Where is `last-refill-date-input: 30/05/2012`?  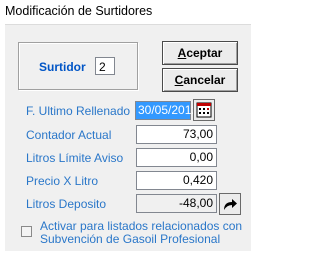 last-refill-date-input: 30/05/2012 is located at coordinates (166, 110).